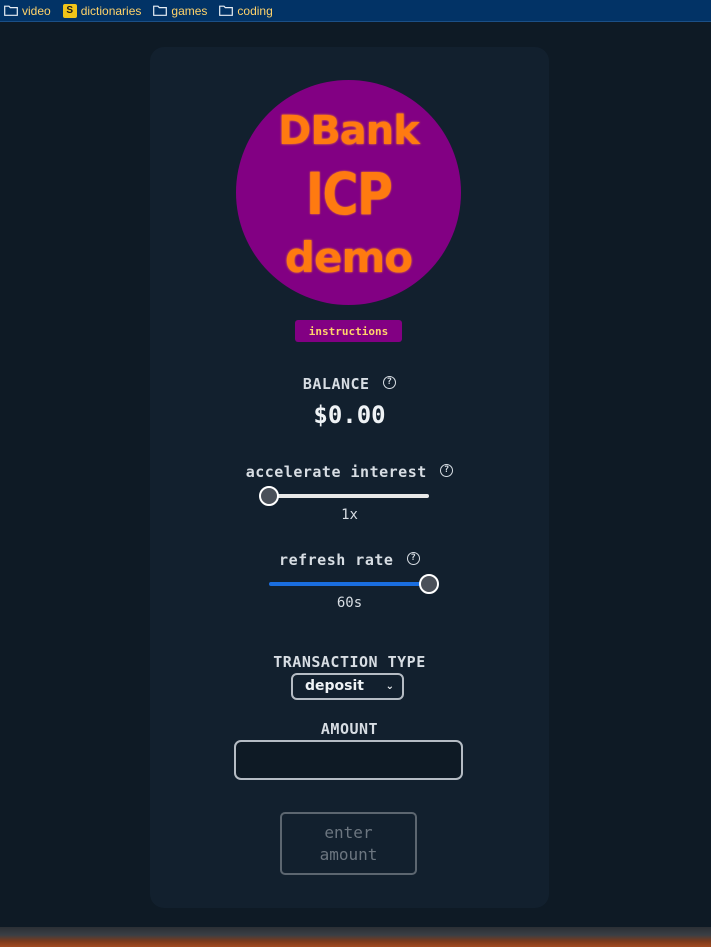 The image size is (711, 947). Describe the element at coordinates (336, 472) in the screenshot. I see `accelerate-label: accelerate interest` at that location.